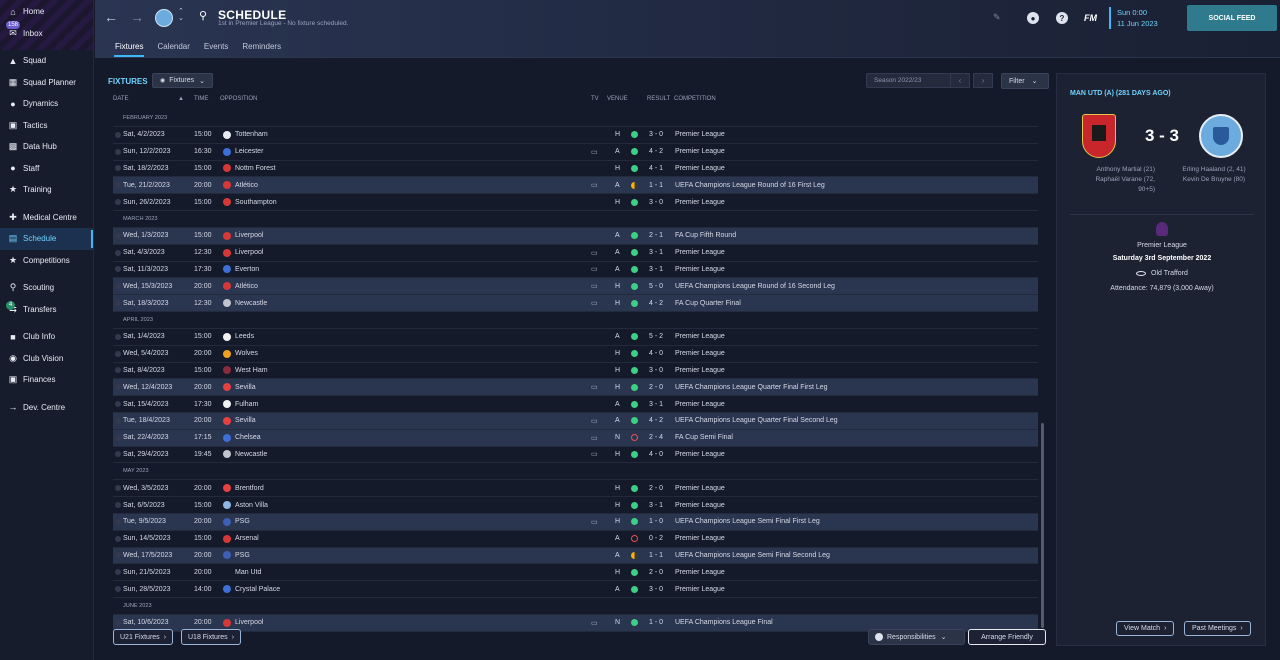 Image resolution: width=1280 pixels, height=660 pixels. What do you see at coordinates (143, 637) in the screenshot?
I see `u21-fixtures-button: U21 Fixtures ›` at bounding box center [143, 637].